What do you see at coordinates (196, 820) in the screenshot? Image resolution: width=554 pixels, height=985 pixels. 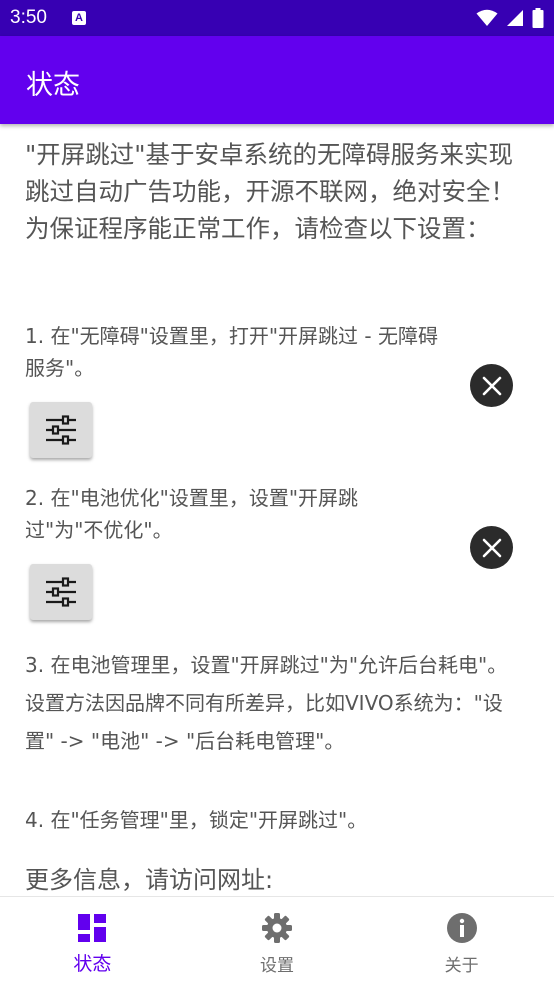 I see `step-4-text: 4. 在"任务管理"里，锁定"开屏跳过"。` at bounding box center [196, 820].